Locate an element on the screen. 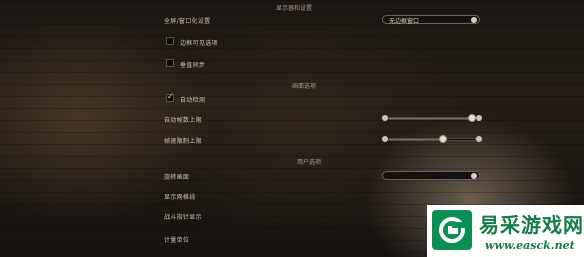 This screenshot has height=257, width=584. auto-detect-checkbox: ✓ is located at coordinates (170, 97).